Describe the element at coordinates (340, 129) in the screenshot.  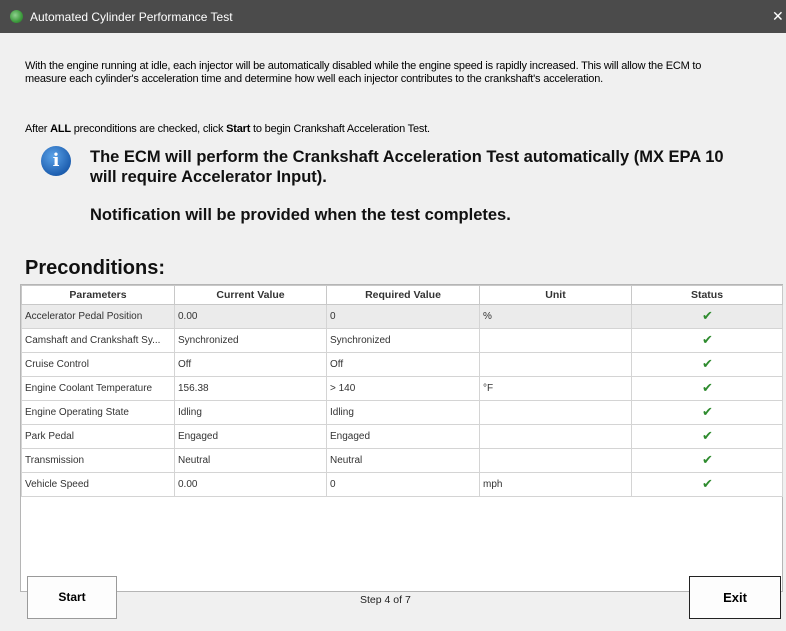
I see `instruction-suffix: to begin Crankshaft Acceleration Test.` at that location.